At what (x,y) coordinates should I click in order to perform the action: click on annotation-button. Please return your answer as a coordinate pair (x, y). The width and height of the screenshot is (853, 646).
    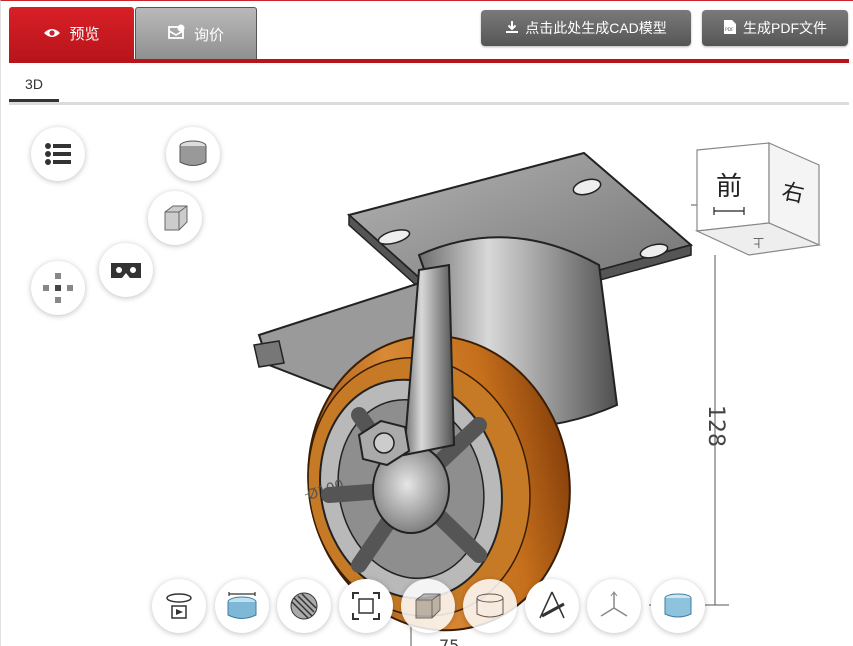
    Looking at the image, I should click on (552, 606).